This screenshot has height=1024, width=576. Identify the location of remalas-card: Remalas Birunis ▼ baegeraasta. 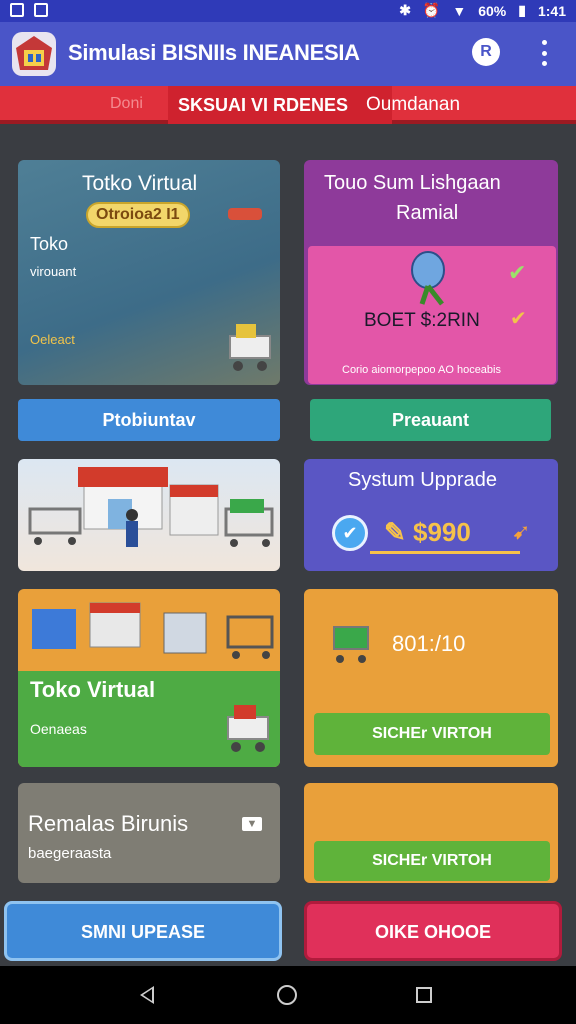
(149, 833).